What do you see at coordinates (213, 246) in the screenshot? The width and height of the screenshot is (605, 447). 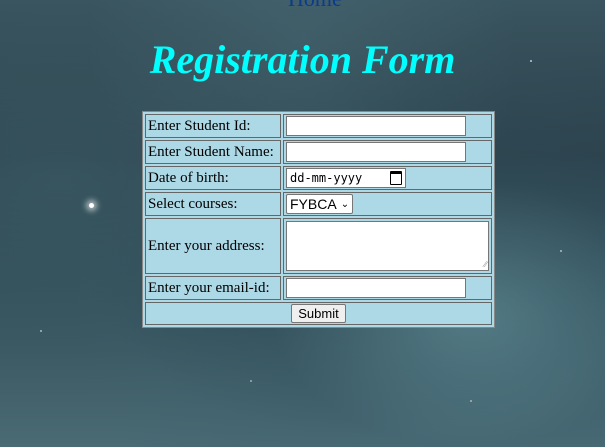 I see `address-label: Enter your address:` at bounding box center [213, 246].